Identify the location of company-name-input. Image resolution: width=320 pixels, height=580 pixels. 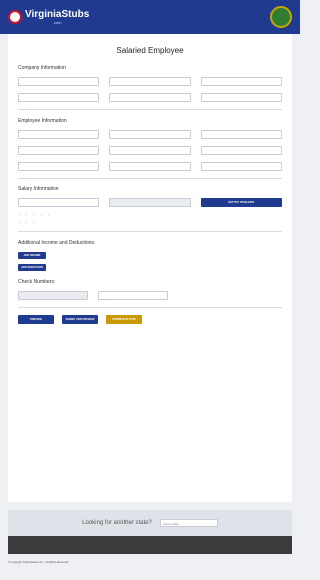
(59, 81).